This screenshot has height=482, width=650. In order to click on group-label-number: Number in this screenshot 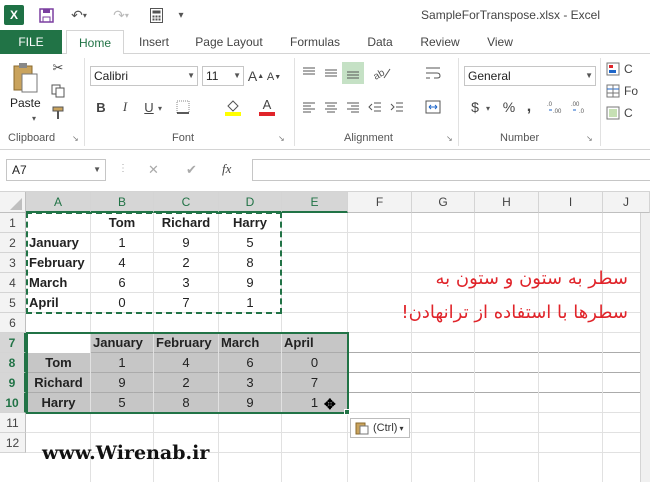, I will do `click(520, 138)`.